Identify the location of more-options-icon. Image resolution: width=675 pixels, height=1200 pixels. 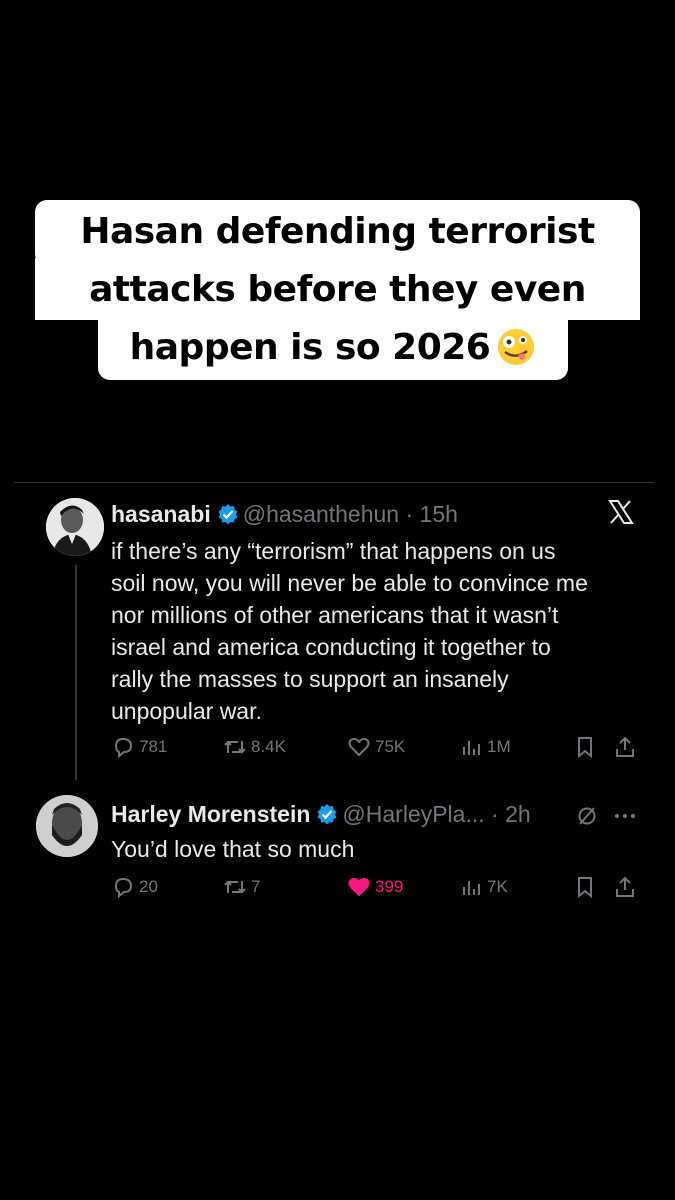
(625, 816).